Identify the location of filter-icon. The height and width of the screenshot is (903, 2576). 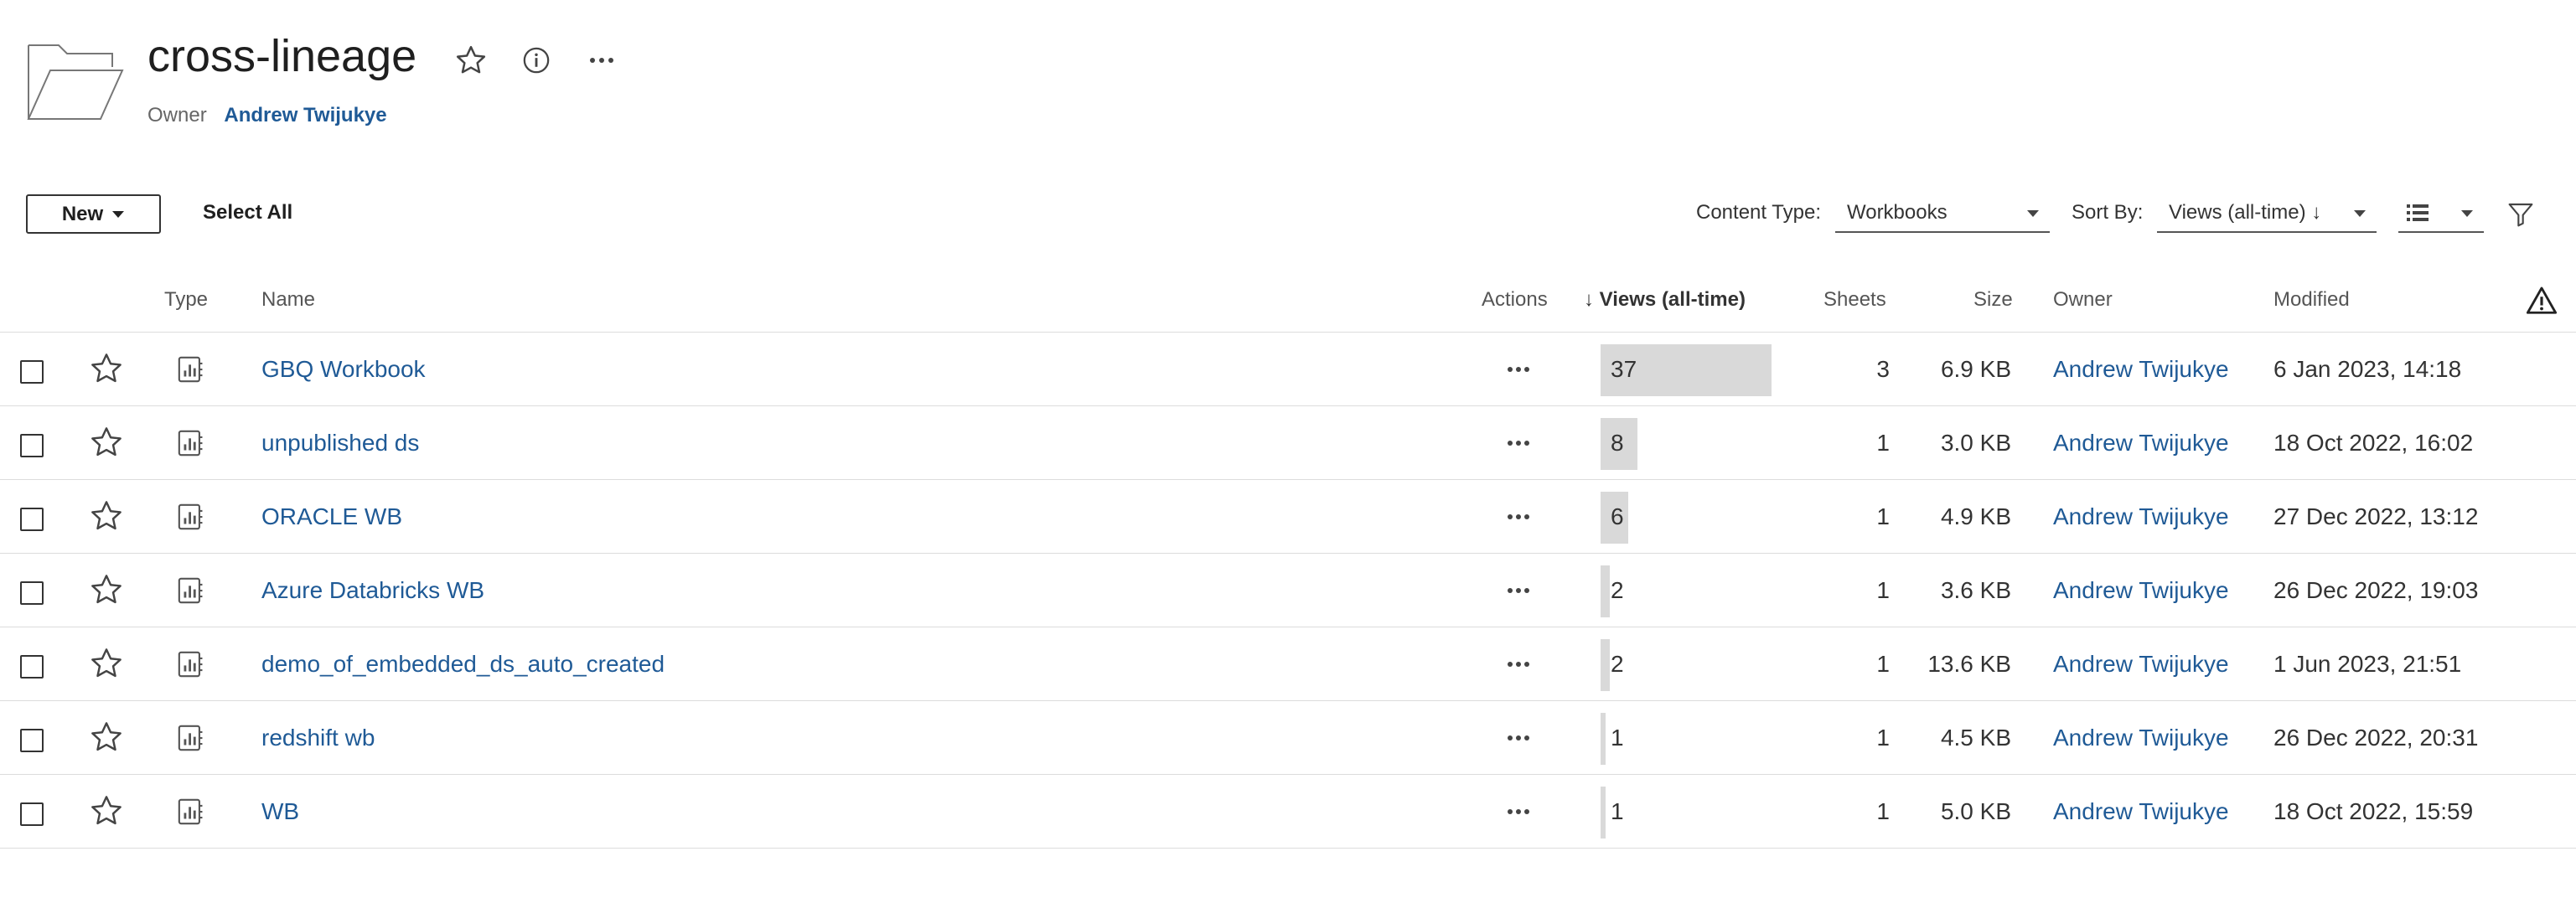
(2520, 214).